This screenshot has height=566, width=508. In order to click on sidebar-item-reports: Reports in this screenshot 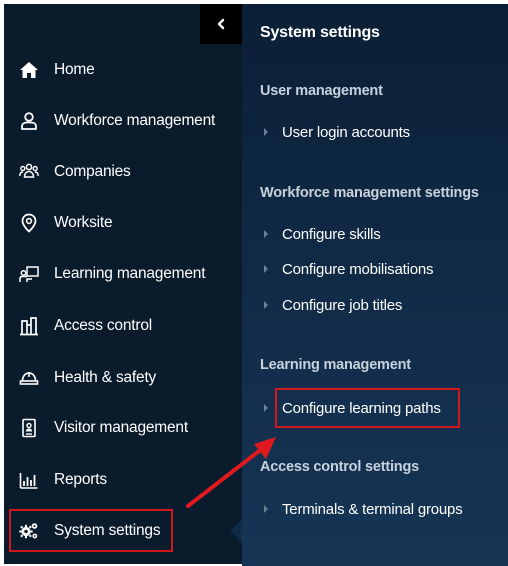, I will do `click(123, 480)`.